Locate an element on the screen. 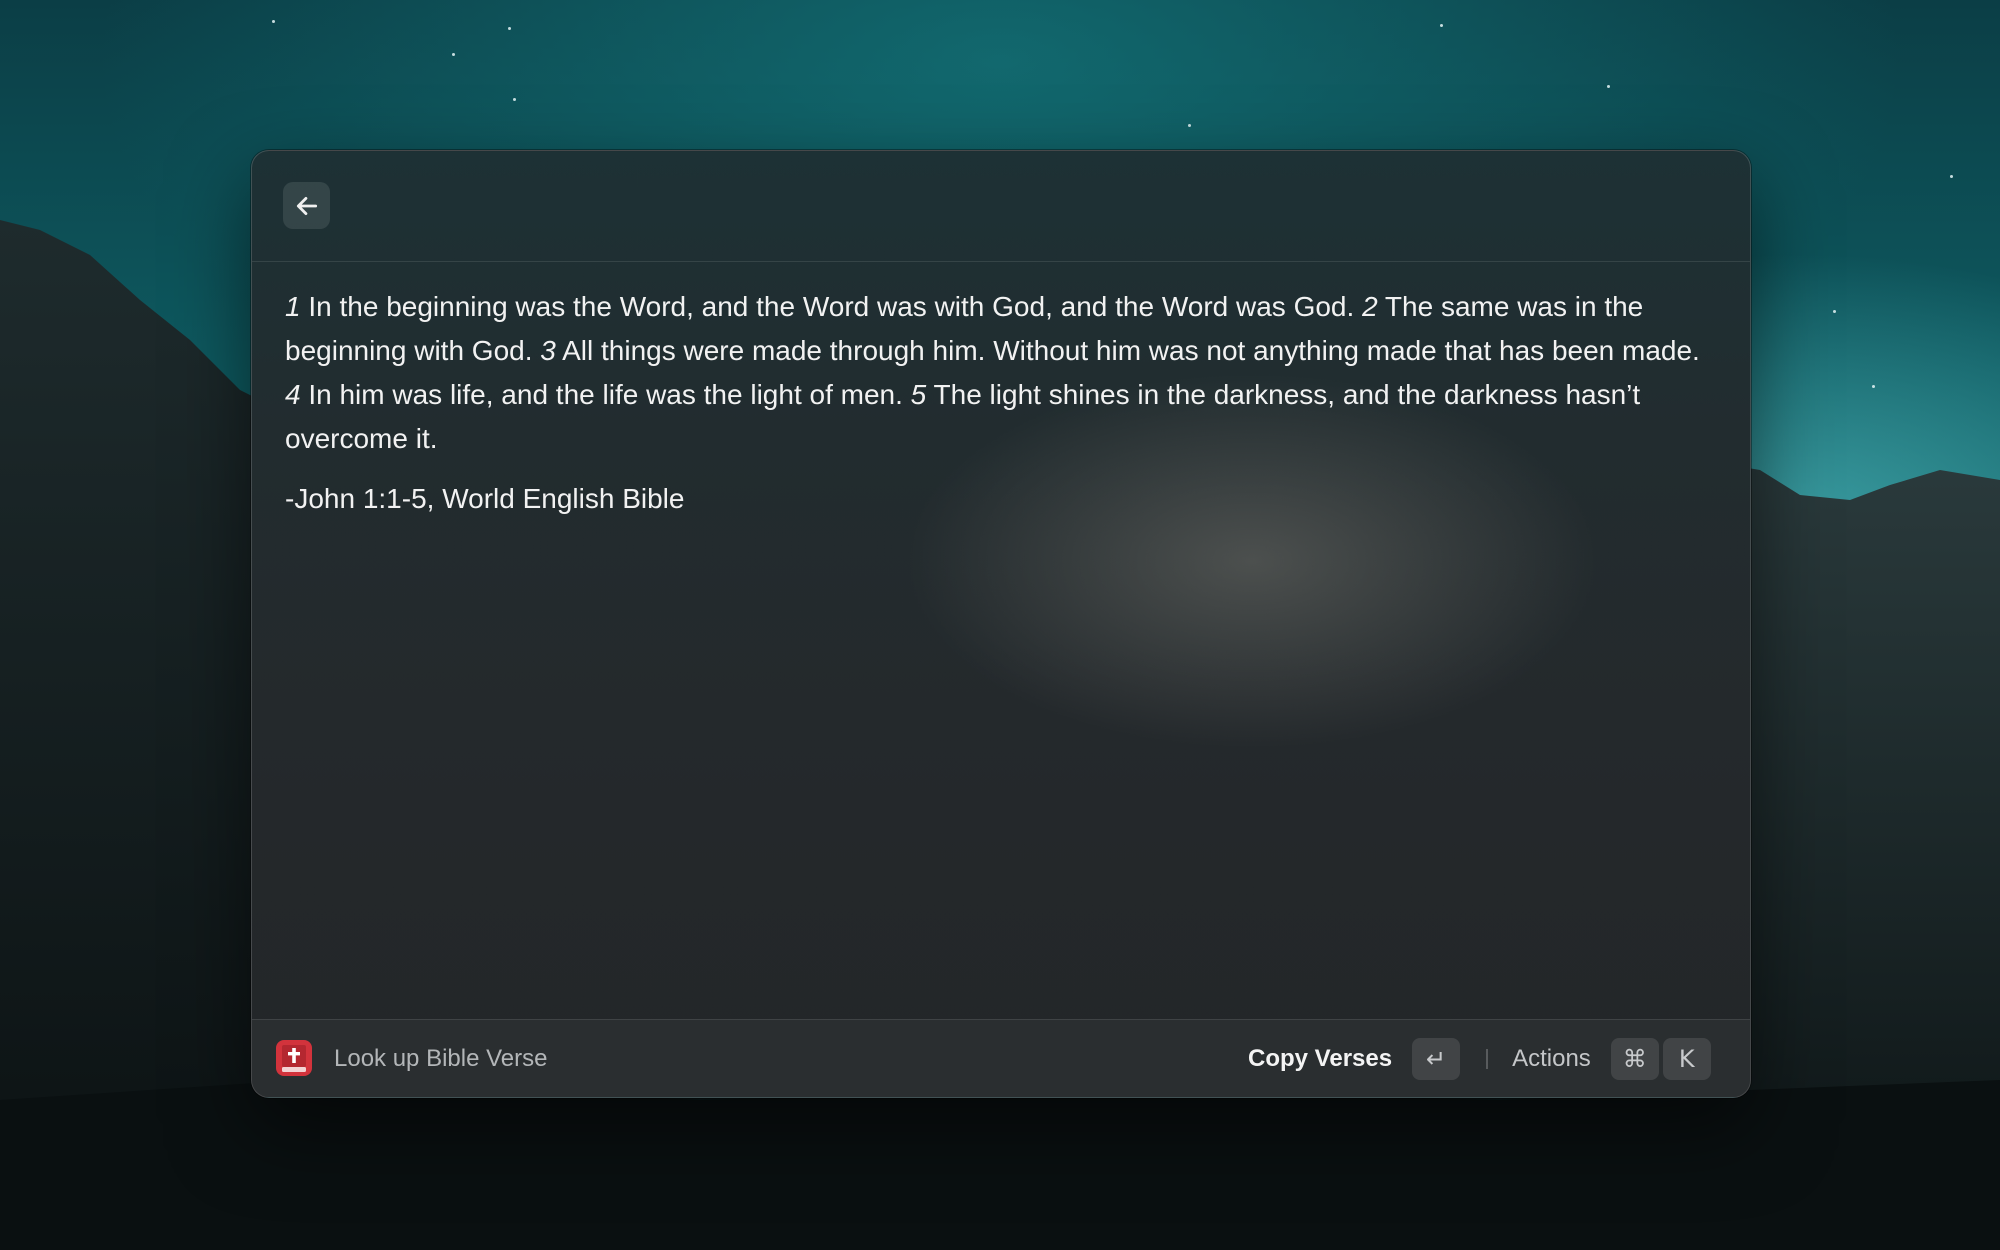 The image size is (2000, 1250). extension-title: Look up Bible Verse is located at coordinates (441, 1058).